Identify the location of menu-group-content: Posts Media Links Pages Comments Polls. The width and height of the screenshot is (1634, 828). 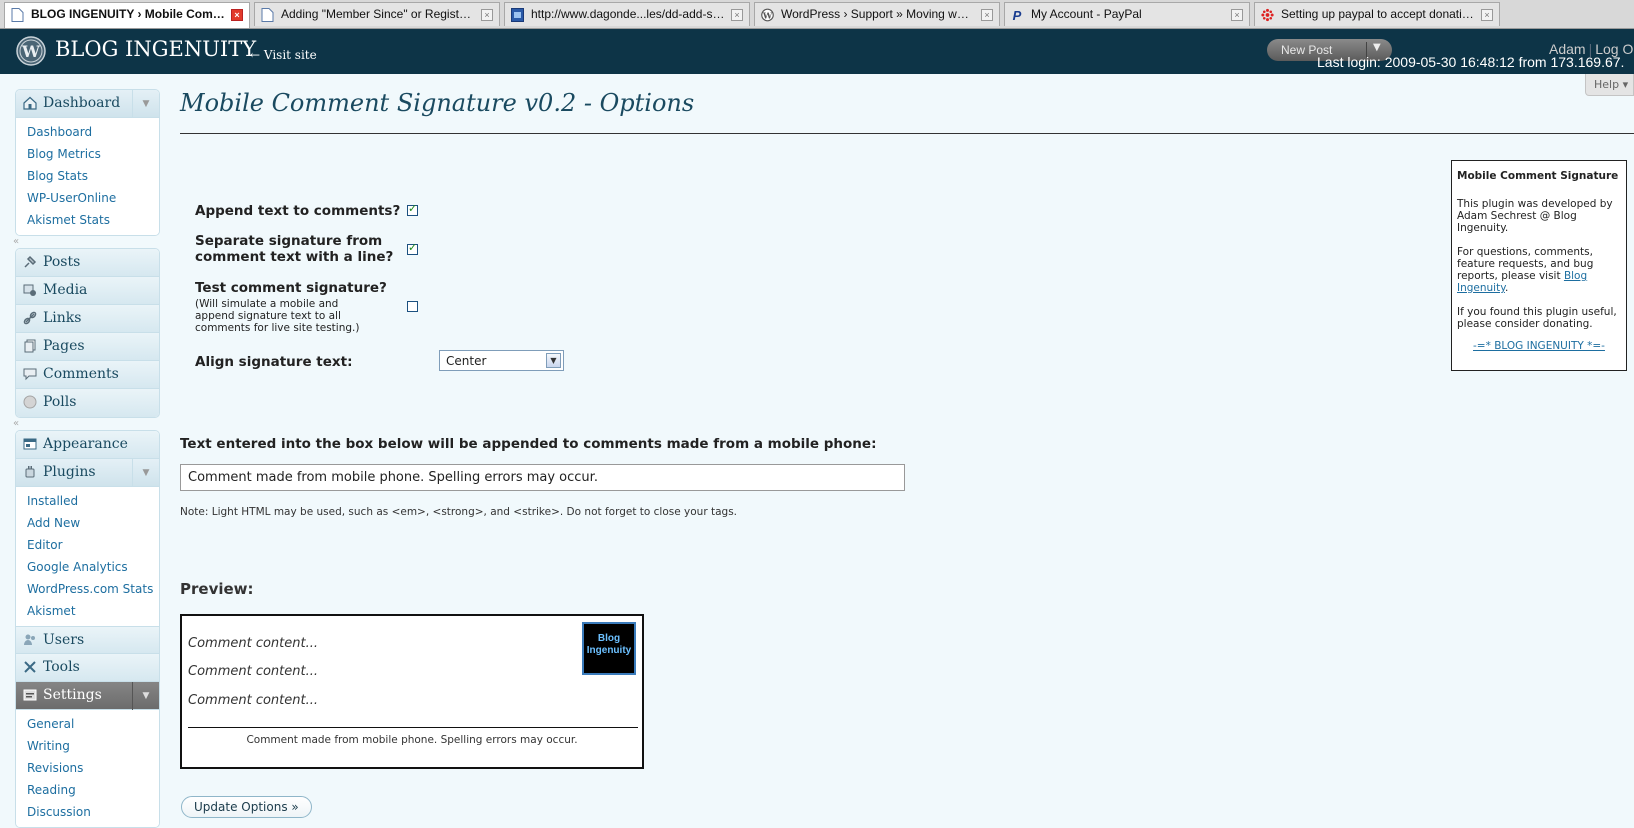
(87, 333).